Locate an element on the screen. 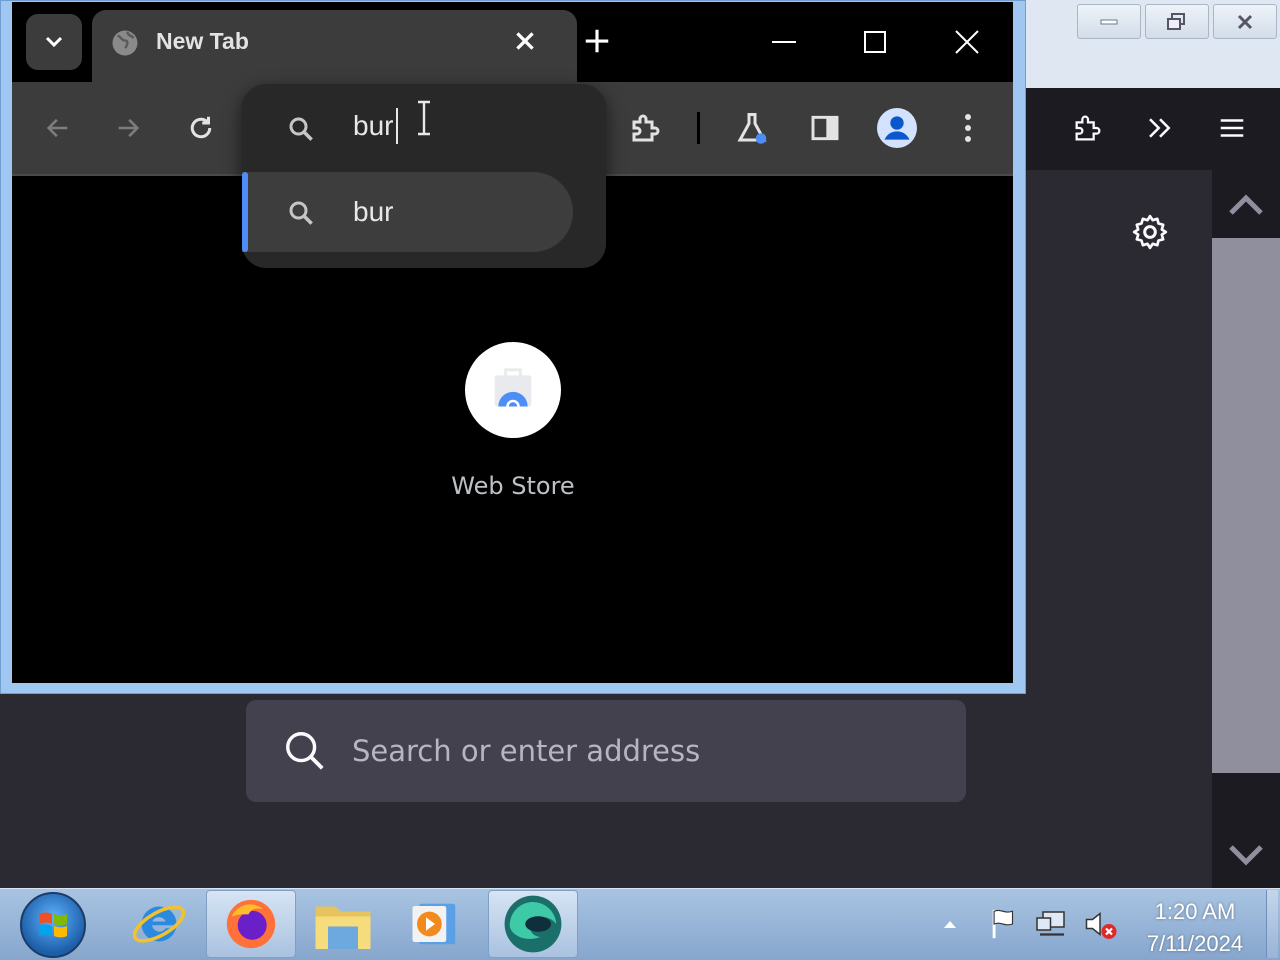 The width and height of the screenshot is (1280, 960). tab-title: New Tab is located at coordinates (202, 41).